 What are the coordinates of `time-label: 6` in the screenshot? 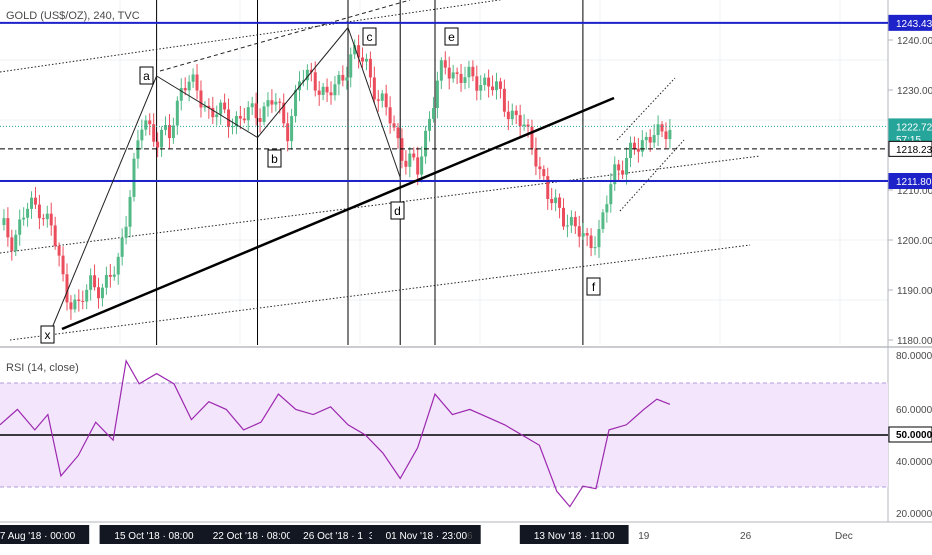 It's located at (470, 536).